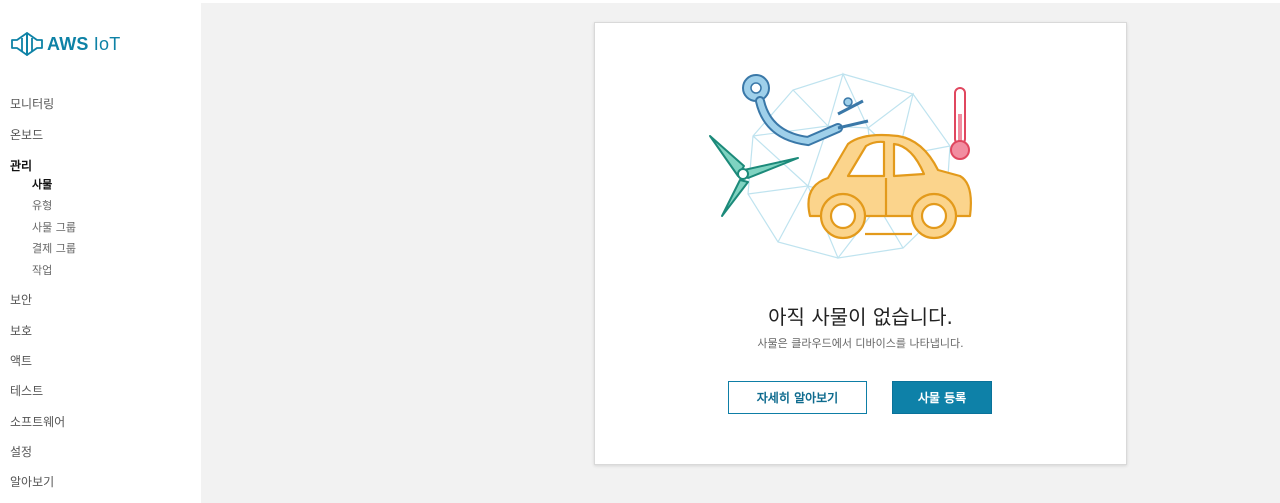 This screenshot has width=1280, height=503. Describe the element at coordinates (42, 206) in the screenshot. I see `sidebar-subitem-types: 유형` at that location.